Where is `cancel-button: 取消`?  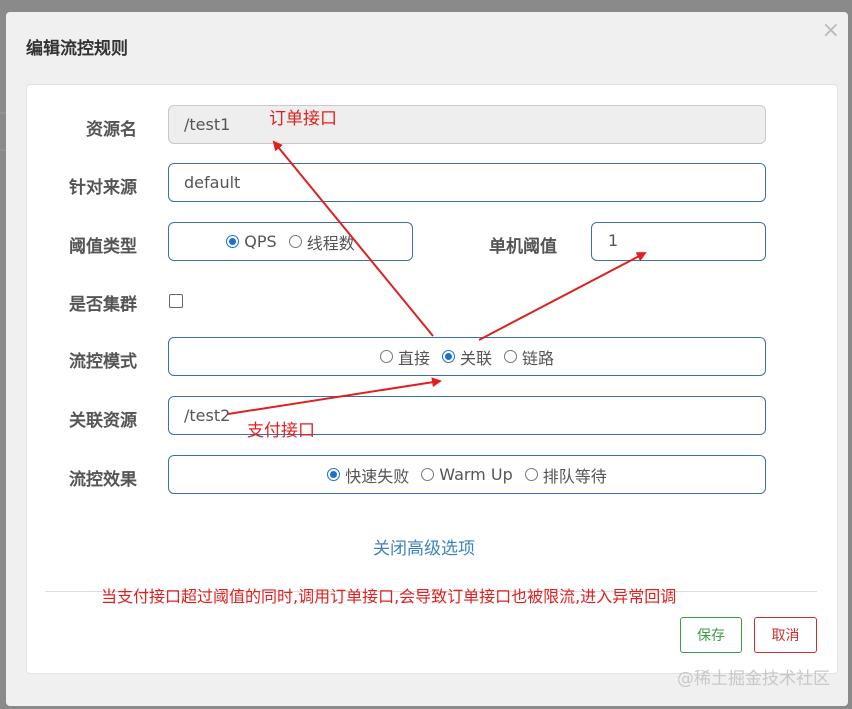 cancel-button: 取消 is located at coordinates (785, 635).